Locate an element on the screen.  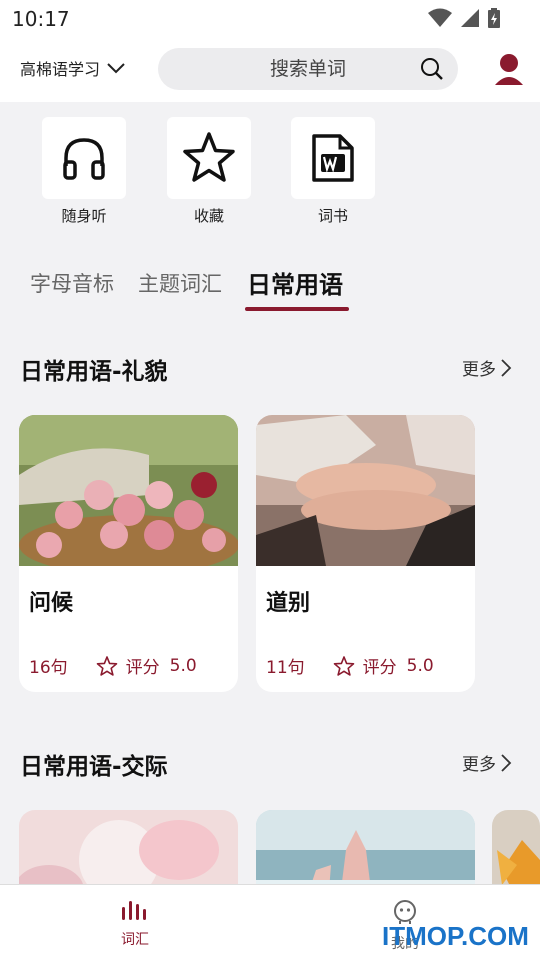
quick-action-wordbook: 词书 is located at coordinates (333, 171).